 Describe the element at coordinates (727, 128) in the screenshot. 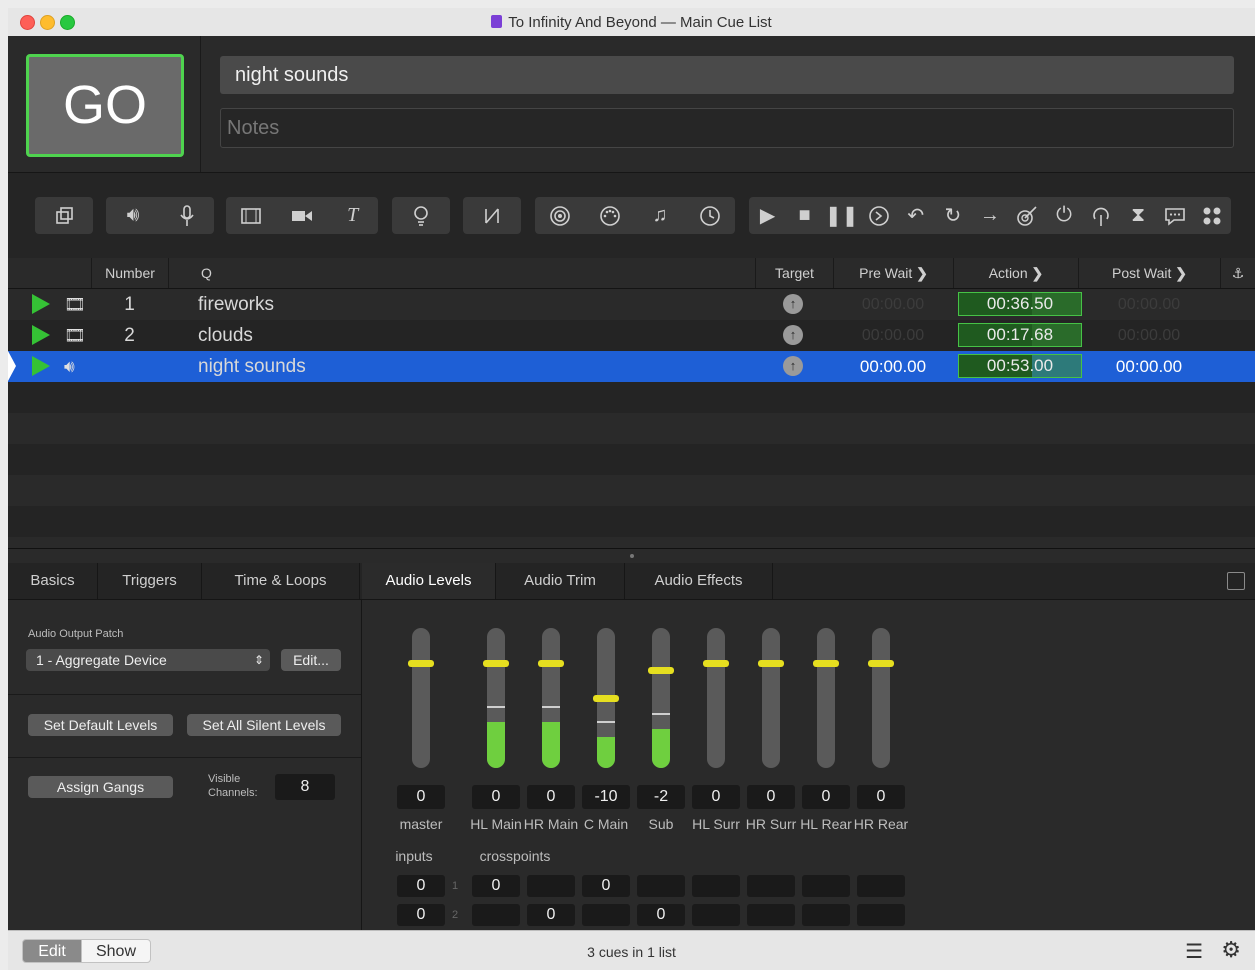

I see `notes-field: Notes` at that location.